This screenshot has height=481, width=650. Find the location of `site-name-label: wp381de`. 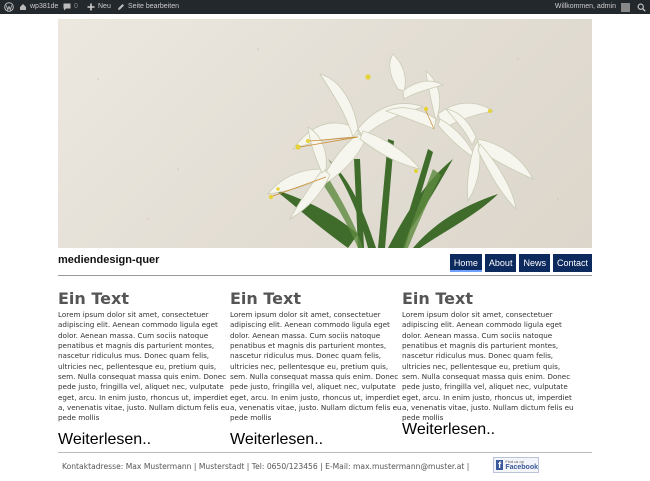

site-name-label: wp381de is located at coordinates (44, 6).